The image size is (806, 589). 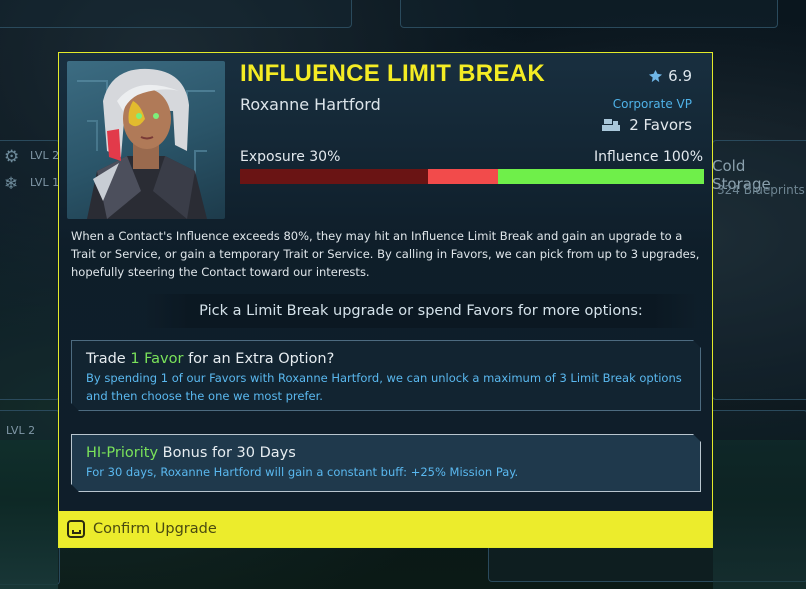 What do you see at coordinates (310, 104) in the screenshot?
I see `contact-name: Roxanne Hartford` at bounding box center [310, 104].